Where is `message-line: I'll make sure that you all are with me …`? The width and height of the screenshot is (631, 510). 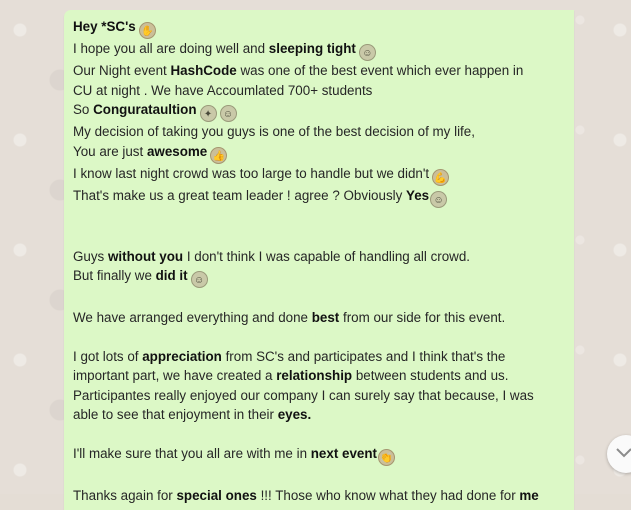 message-line: I'll make sure that you all are with me … is located at coordinates (319, 455).